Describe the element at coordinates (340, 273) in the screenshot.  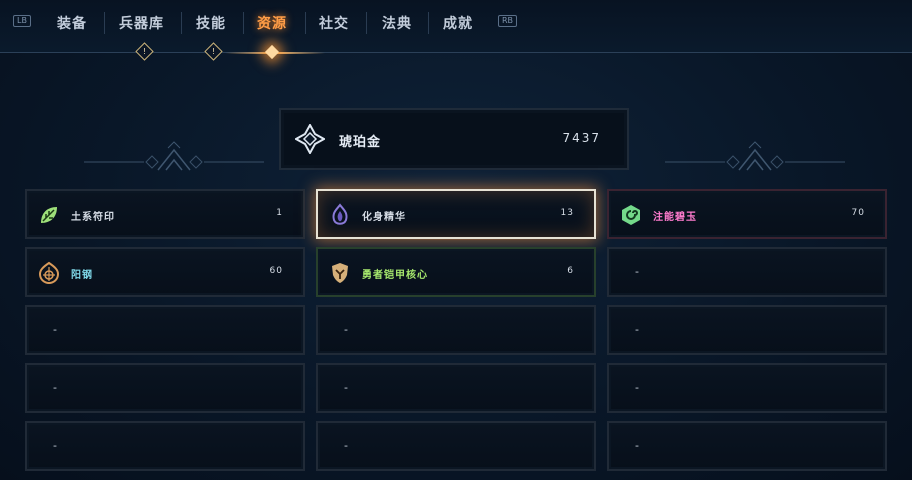
I see `armor-core-icon` at that location.